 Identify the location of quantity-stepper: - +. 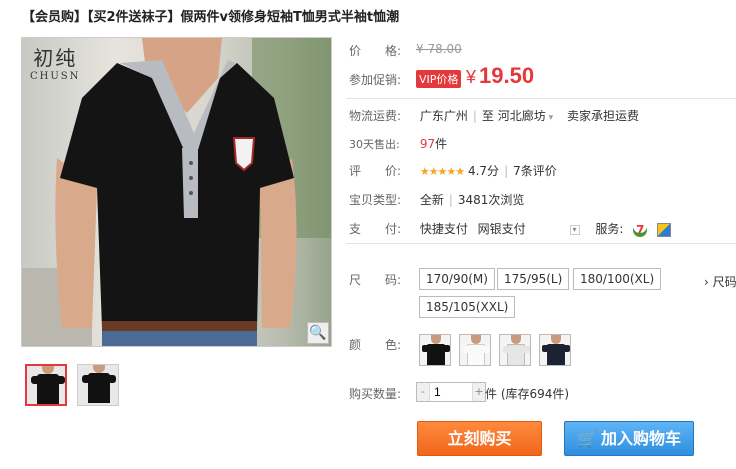
(451, 392).